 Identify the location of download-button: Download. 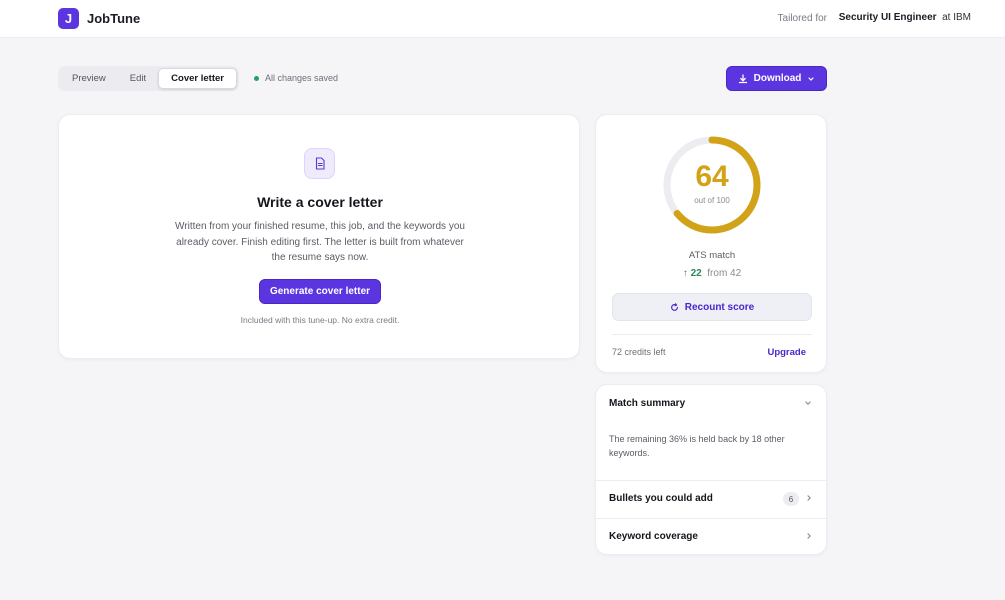
(776, 78).